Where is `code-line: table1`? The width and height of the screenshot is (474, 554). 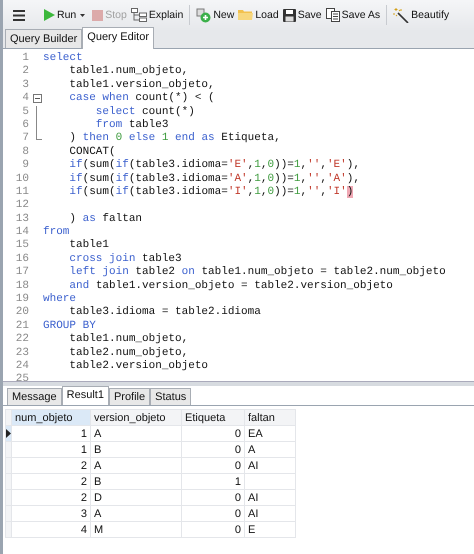
code-line: table1 is located at coordinates (89, 246).